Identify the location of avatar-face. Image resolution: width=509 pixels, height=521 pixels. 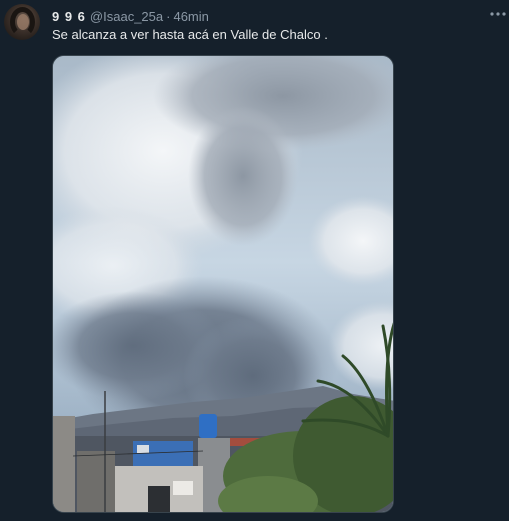
(23, 22).